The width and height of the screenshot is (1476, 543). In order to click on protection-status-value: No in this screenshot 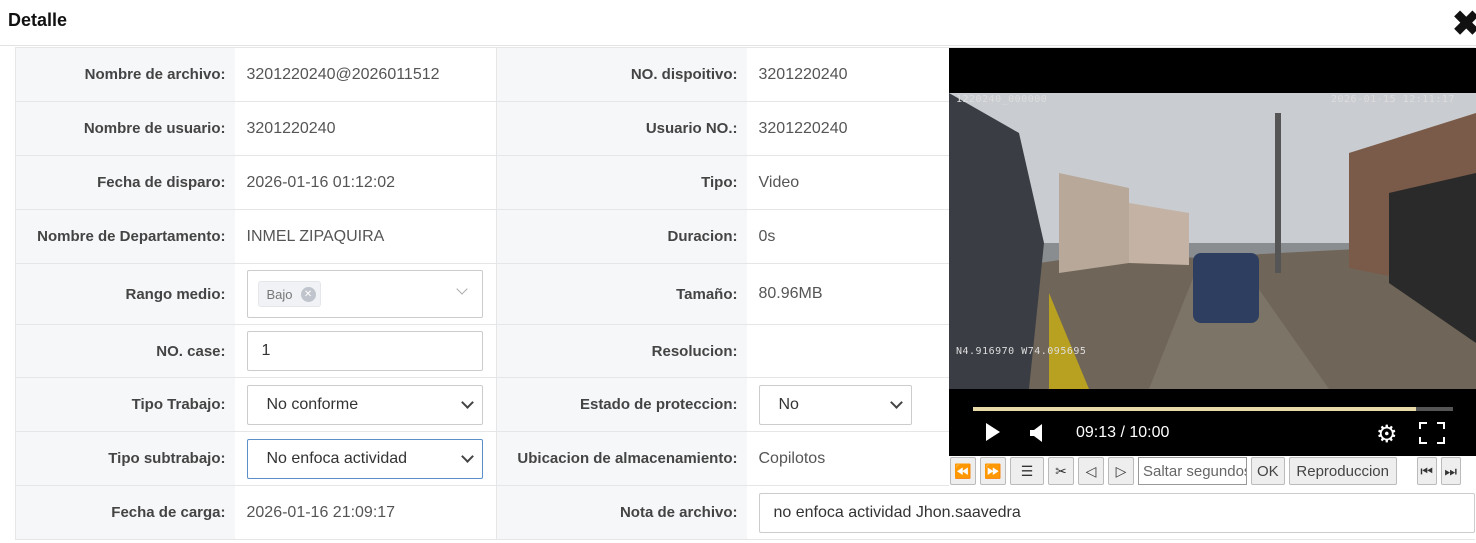, I will do `click(788, 404)`.